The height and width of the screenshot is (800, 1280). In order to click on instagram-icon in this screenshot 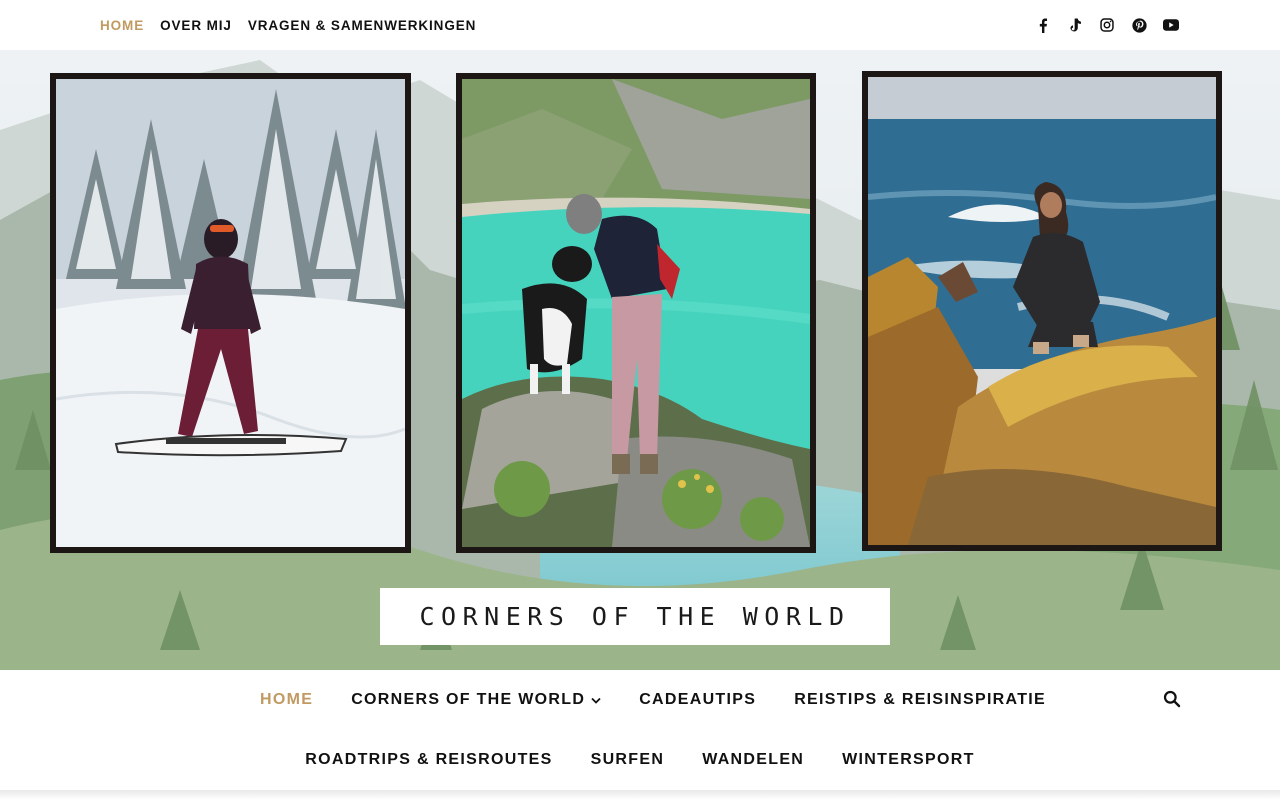, I will do `click(1107, 25)`.